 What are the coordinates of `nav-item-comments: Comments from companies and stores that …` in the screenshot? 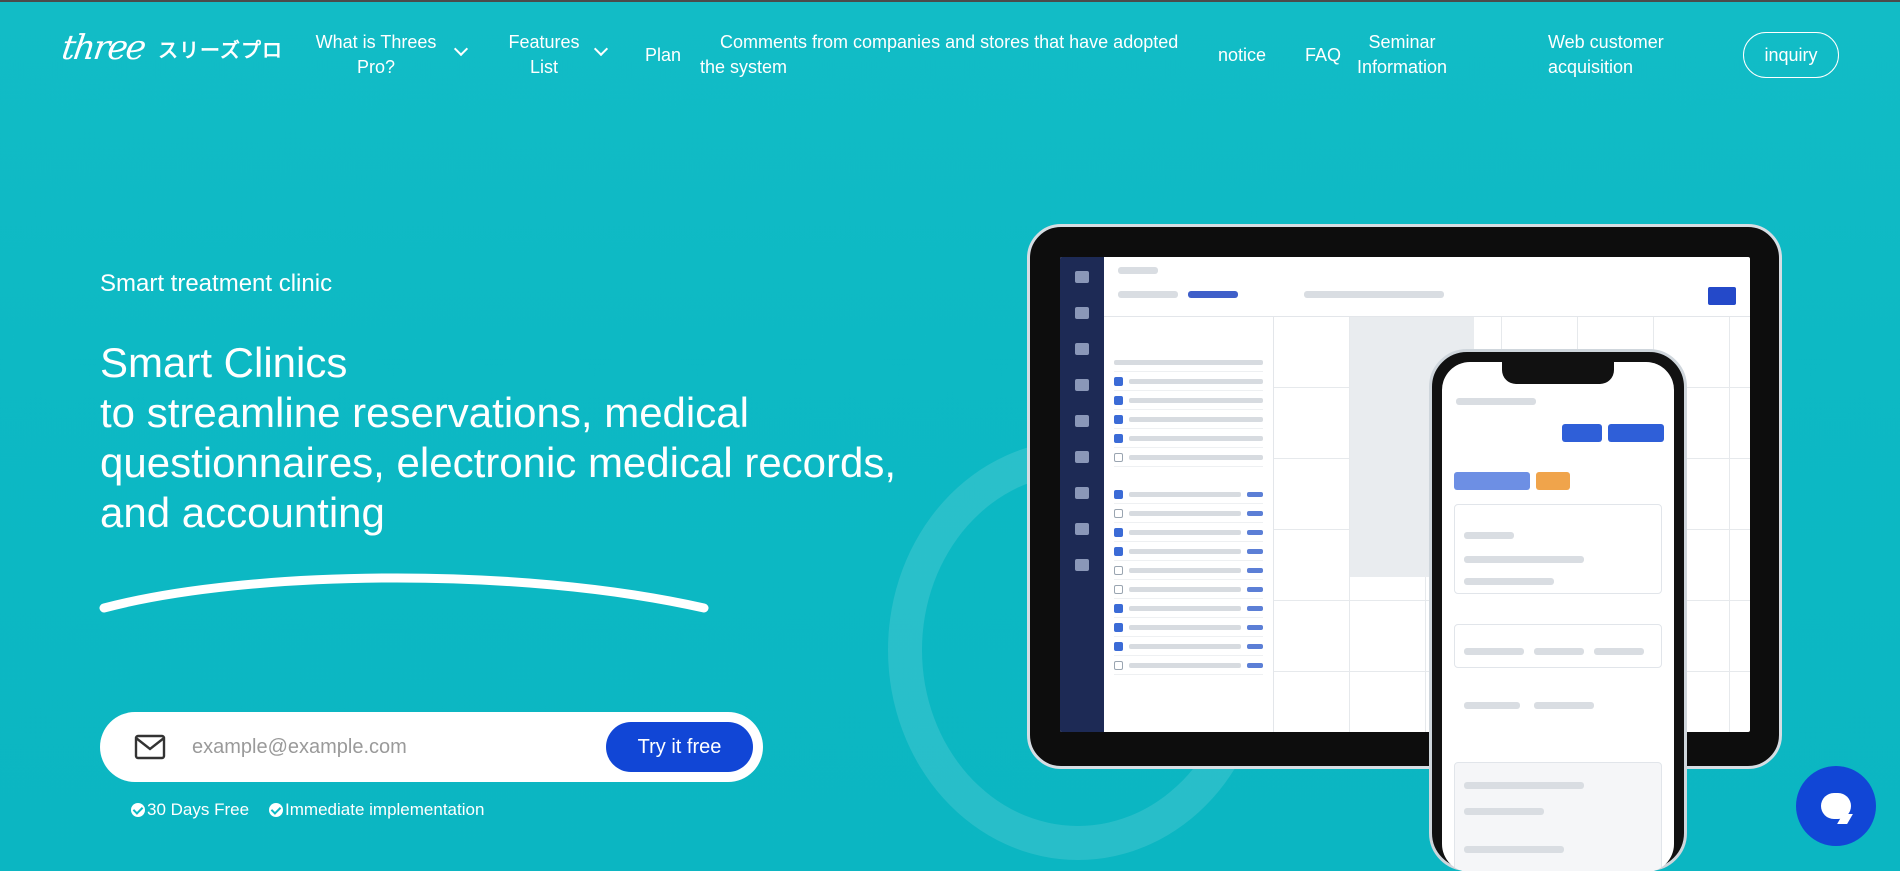 It's located at (950, 55).